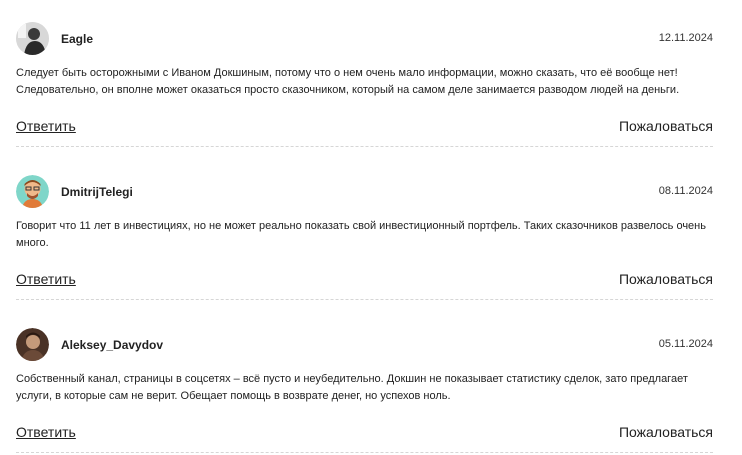  Describe the element at coordinates (97, 192) in the screenshot. I see `comment-author: DmitrijTelegi` at that location.